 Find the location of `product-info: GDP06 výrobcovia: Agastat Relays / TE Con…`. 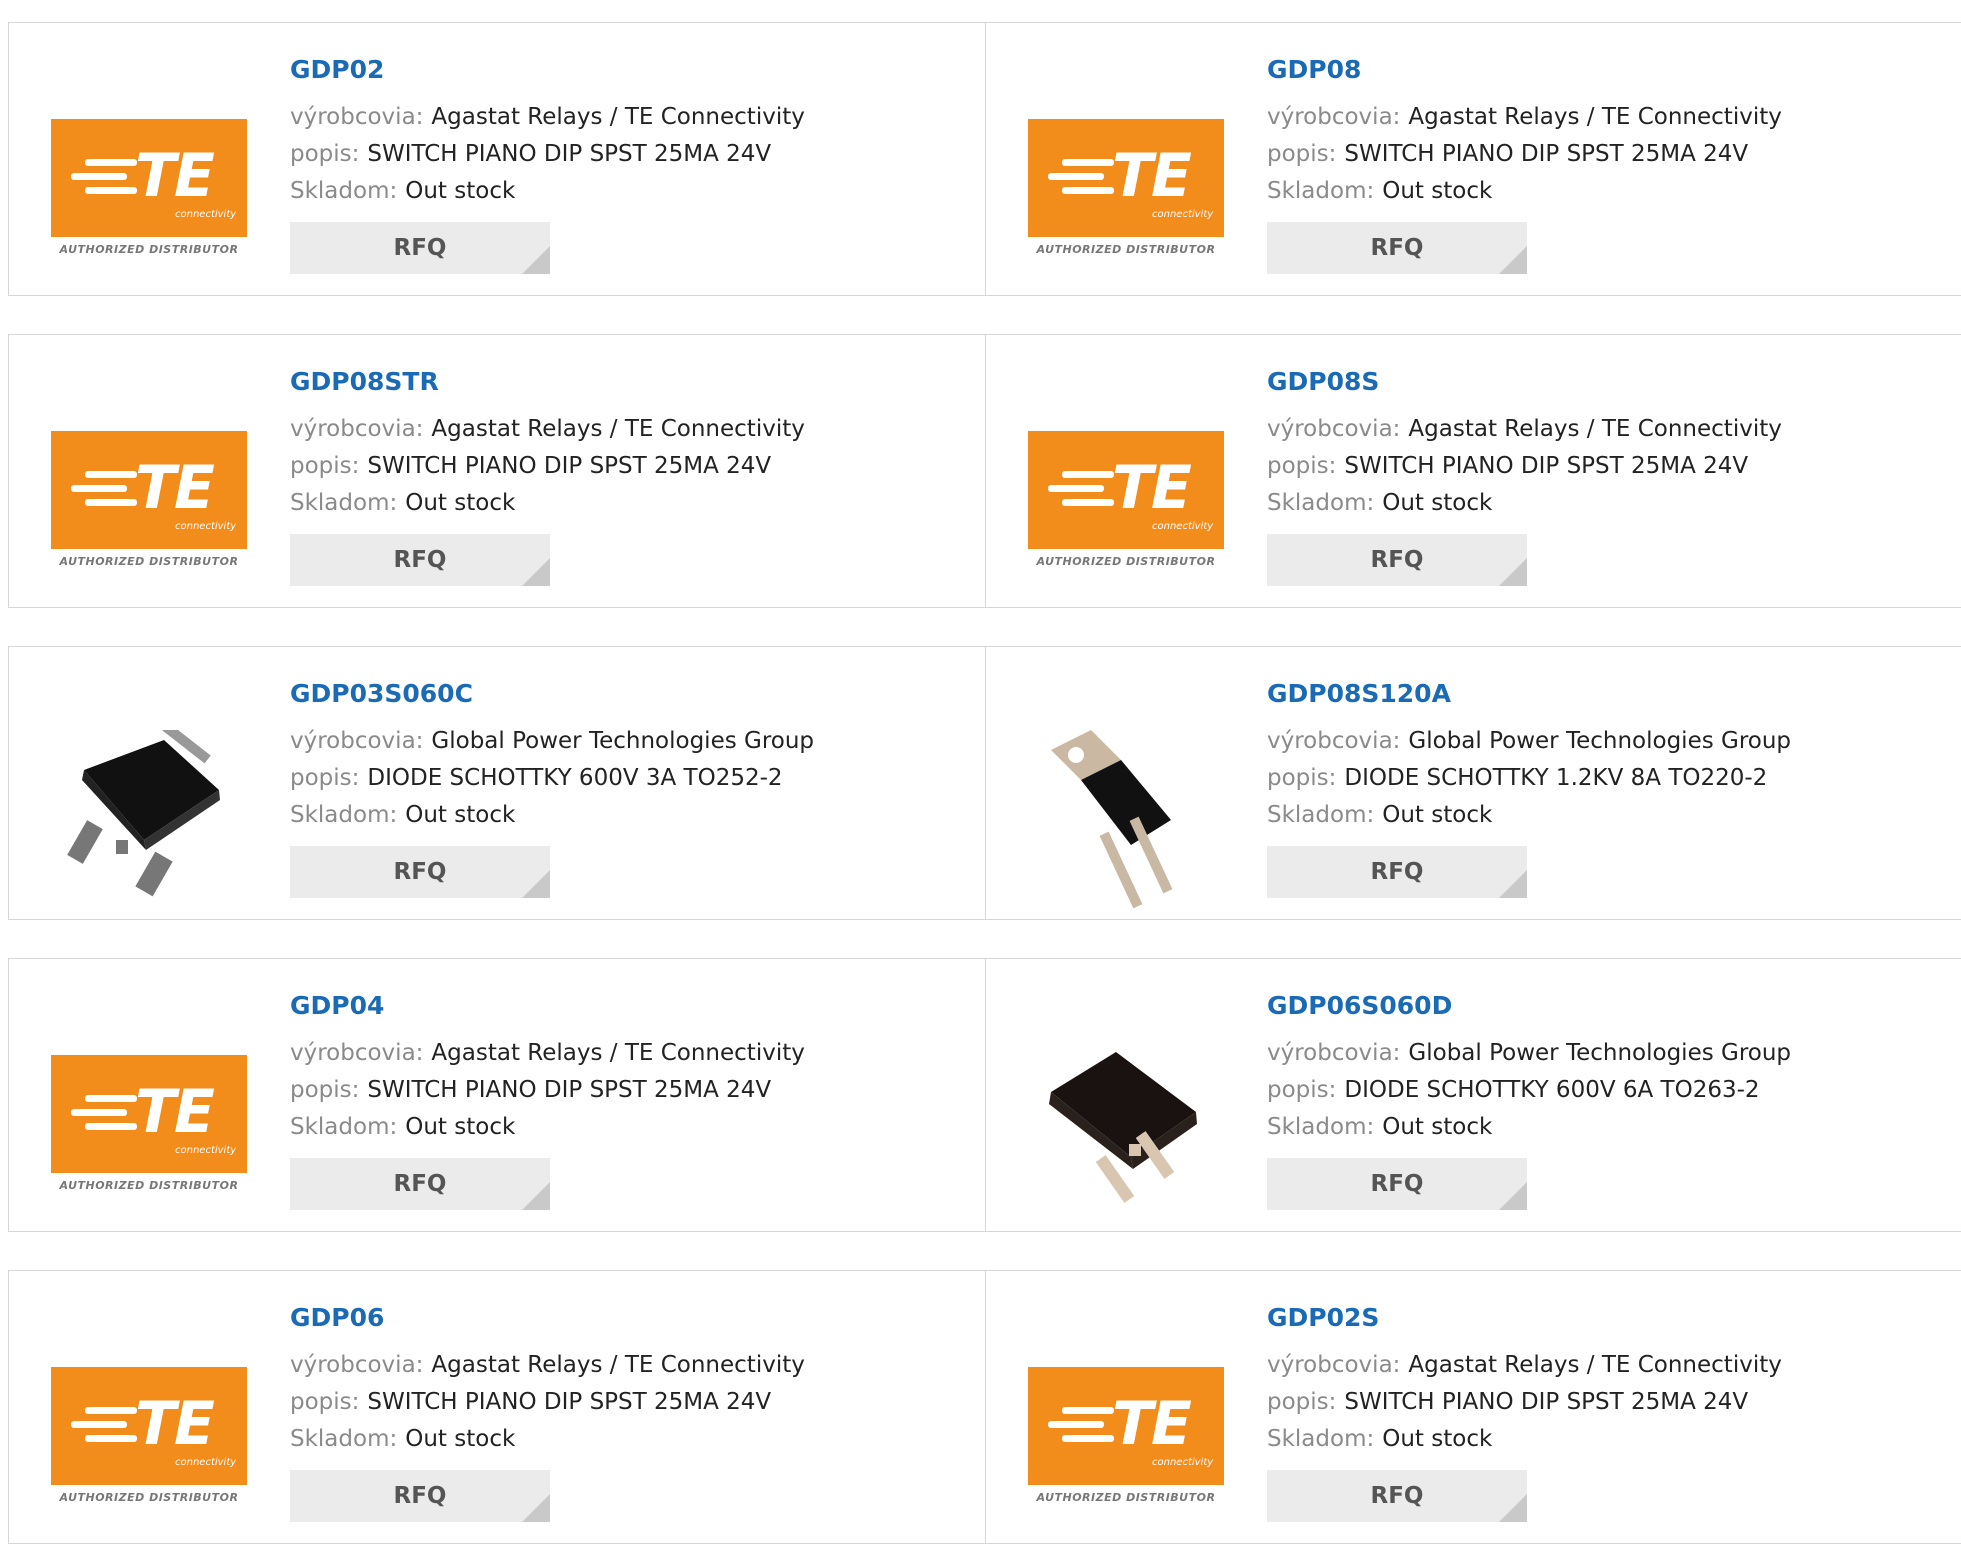

product-info: GDP06 výrobcovia: Agastat Relays / TE Con… is located at coordinates (547, 1411).